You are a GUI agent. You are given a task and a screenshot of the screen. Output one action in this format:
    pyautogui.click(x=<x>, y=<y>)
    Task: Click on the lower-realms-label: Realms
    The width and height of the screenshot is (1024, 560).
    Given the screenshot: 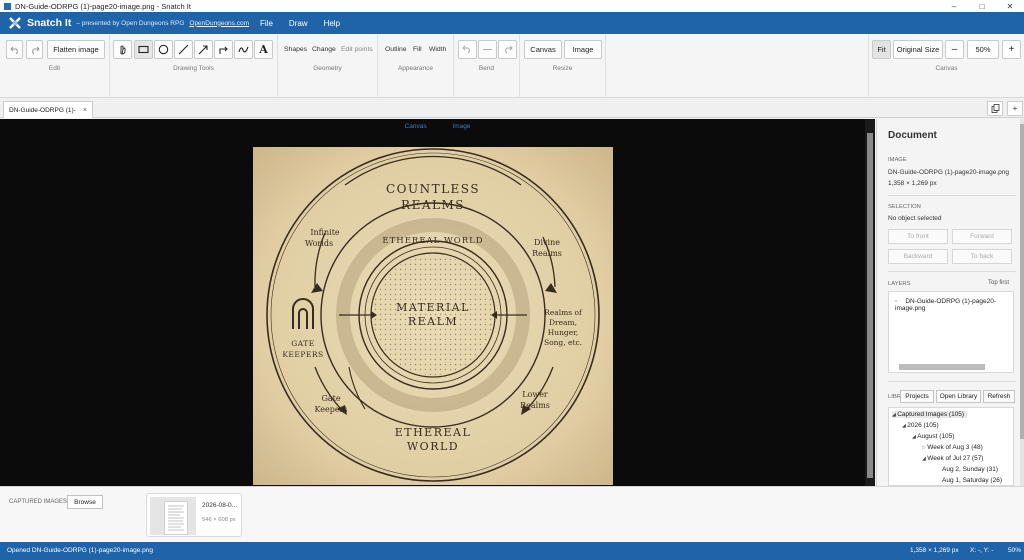 What is the action you would take?
    pyautogui.click(x=535, y=405)
    